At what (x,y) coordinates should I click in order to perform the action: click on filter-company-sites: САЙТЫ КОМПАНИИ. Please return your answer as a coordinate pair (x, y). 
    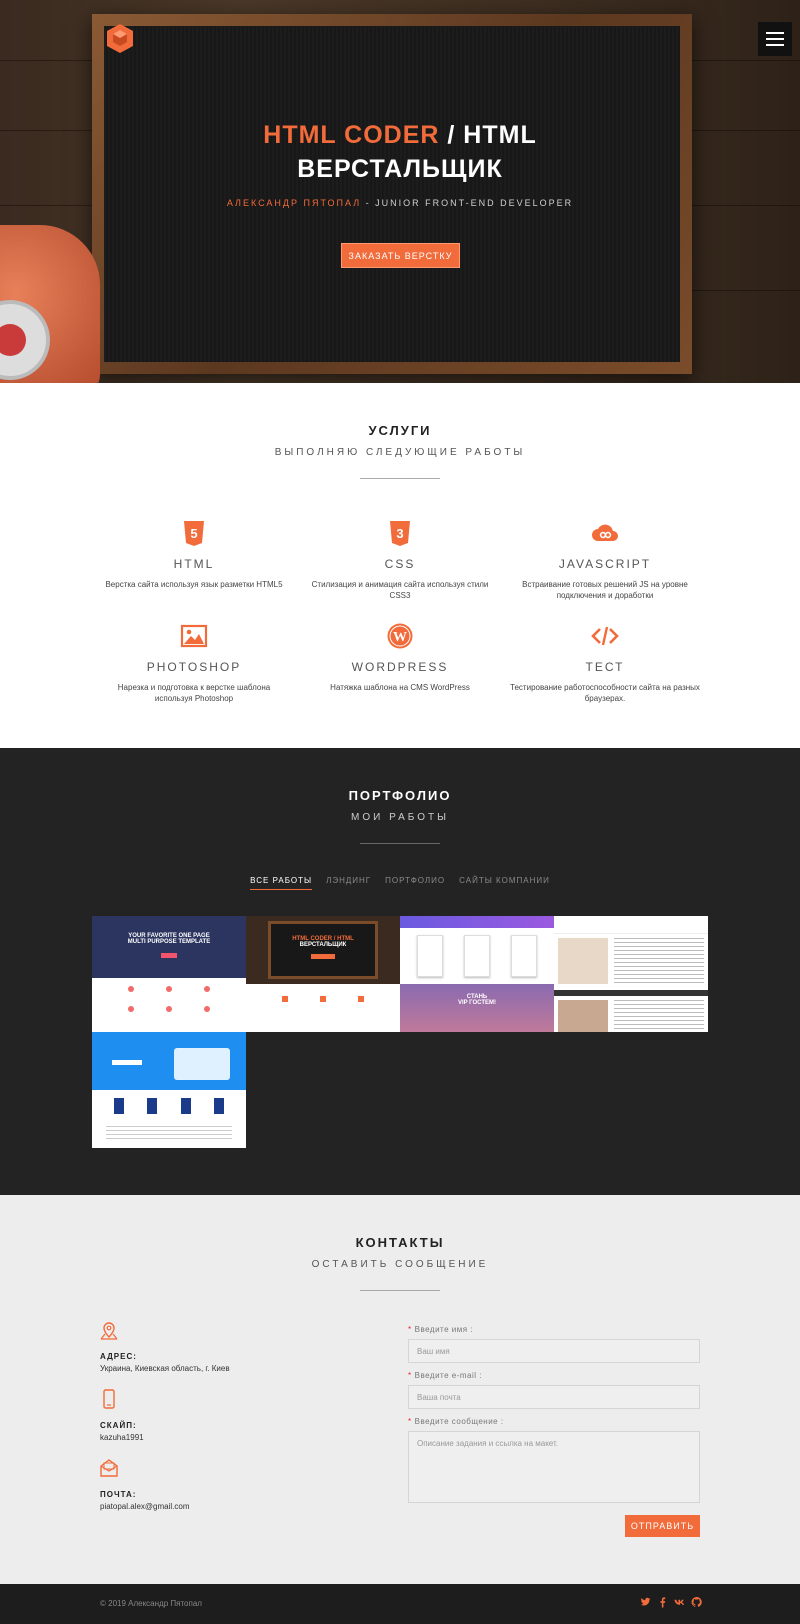
    Looking at the image, I should click on (504, 883).